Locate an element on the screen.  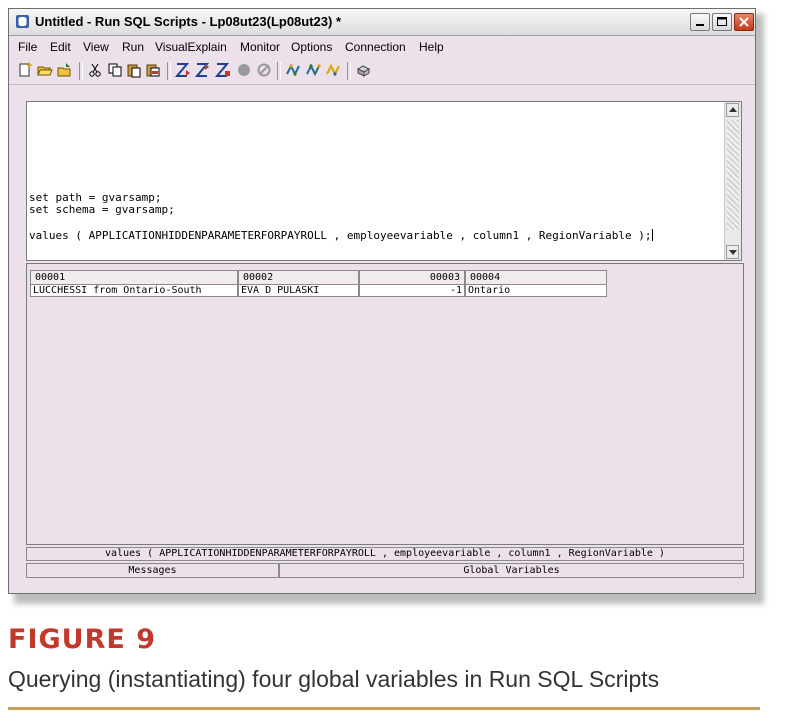
menu-monitor: Monitor is located at coordinates (260, 47).